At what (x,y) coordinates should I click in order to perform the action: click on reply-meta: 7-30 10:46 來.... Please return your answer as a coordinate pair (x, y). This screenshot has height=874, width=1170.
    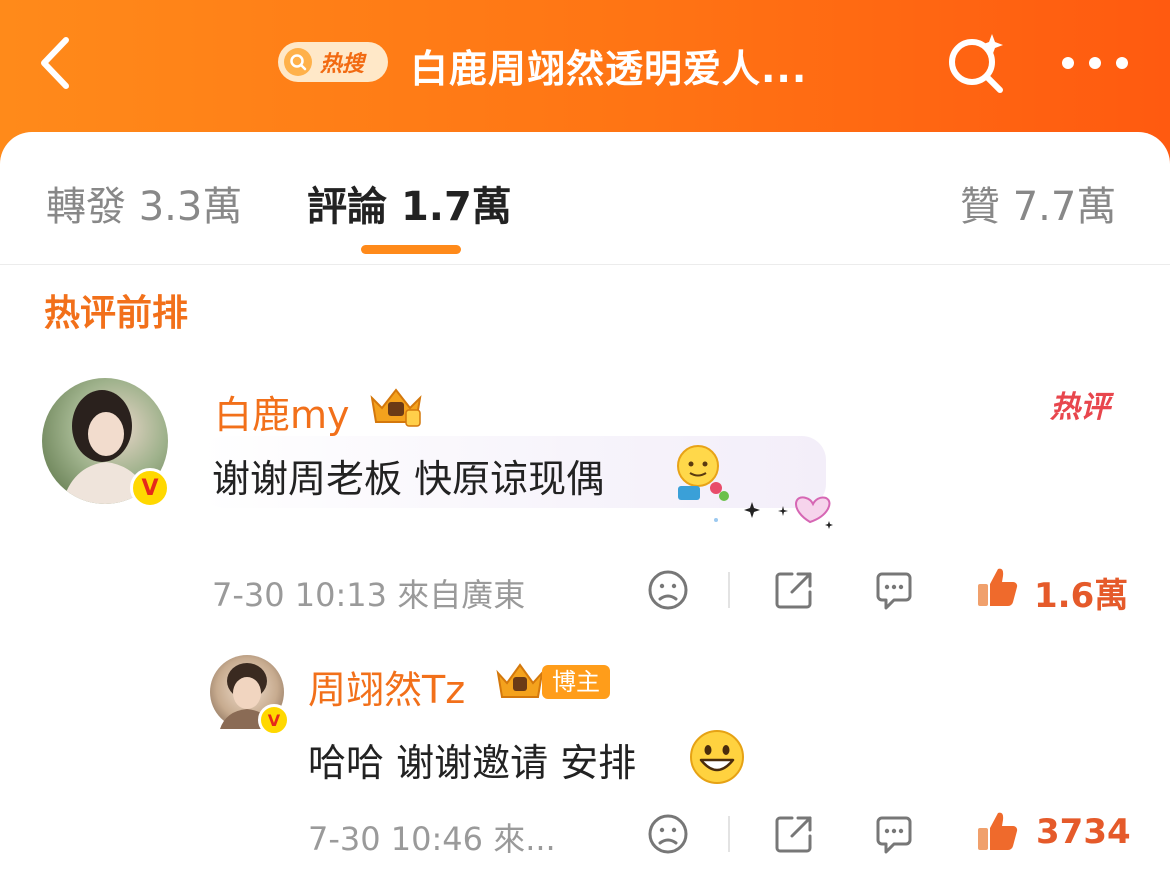
    Looking at the image, I should click on (432, 839).